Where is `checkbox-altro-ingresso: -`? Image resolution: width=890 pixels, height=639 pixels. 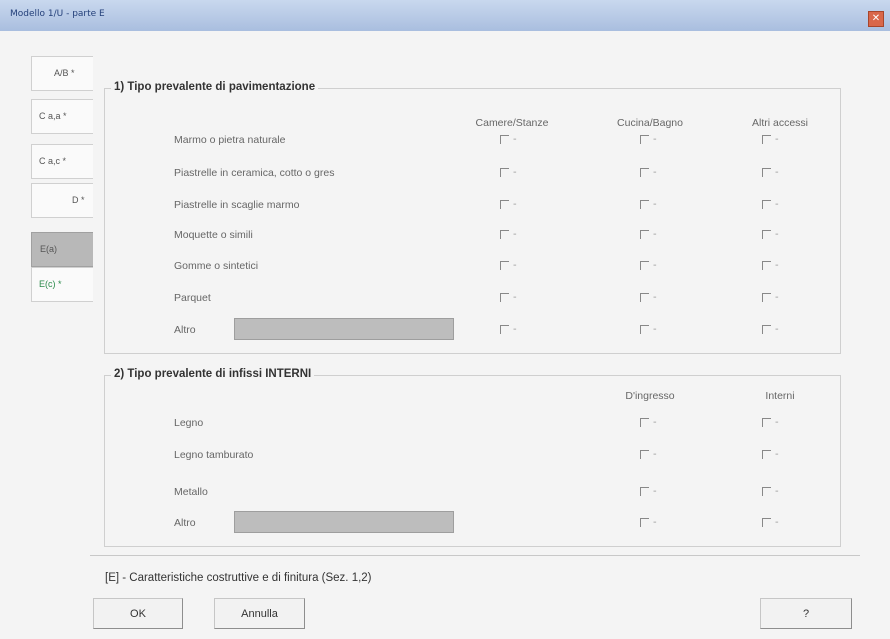
checkbox-altro-ingresso: - is located at coordinates (648, 522).